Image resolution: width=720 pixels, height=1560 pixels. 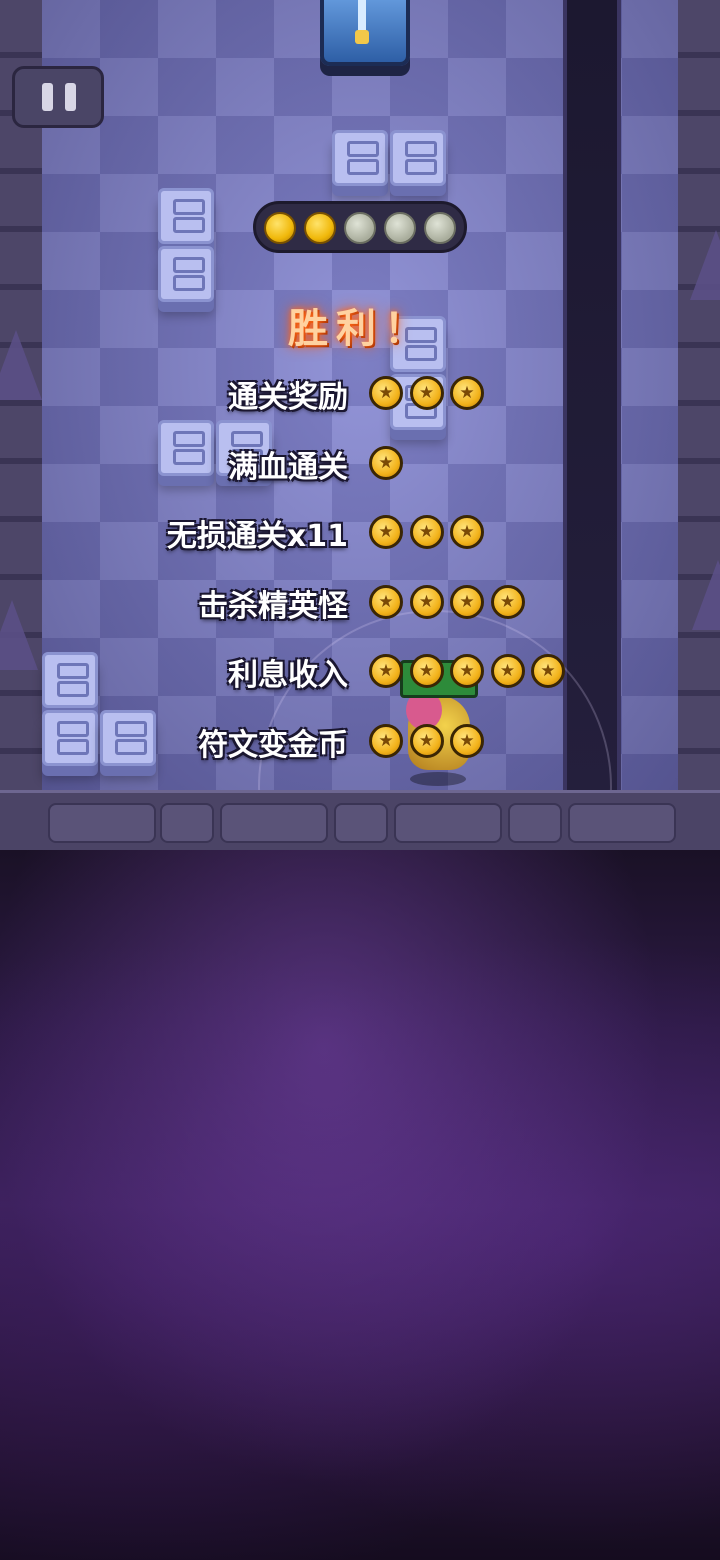 I want to click on reward-label: 满血通关, so click(x=288, y=467).